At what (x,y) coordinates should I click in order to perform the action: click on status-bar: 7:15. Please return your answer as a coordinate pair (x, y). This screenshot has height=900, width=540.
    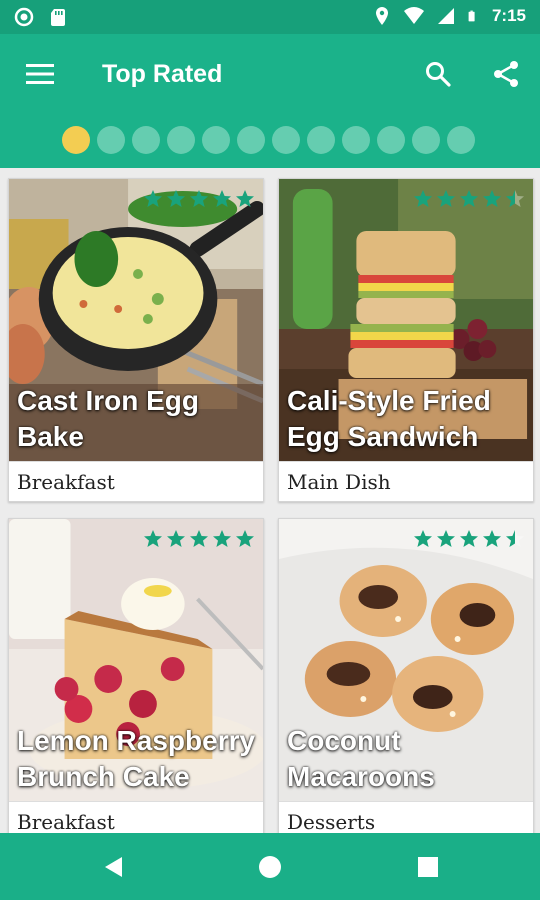
    Looking at the image, I should click on (270, 17).